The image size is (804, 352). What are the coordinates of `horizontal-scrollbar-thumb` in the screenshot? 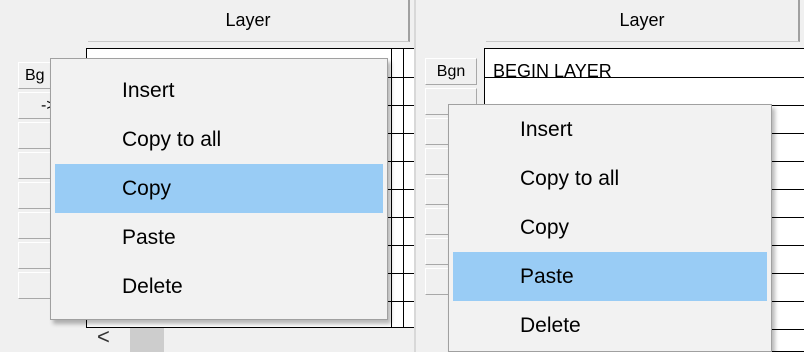 It's located at (147, 340).